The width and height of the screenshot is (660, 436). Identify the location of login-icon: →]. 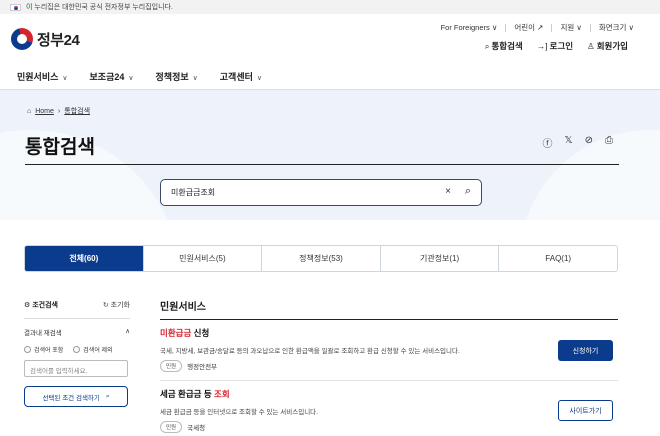
(542, 46).